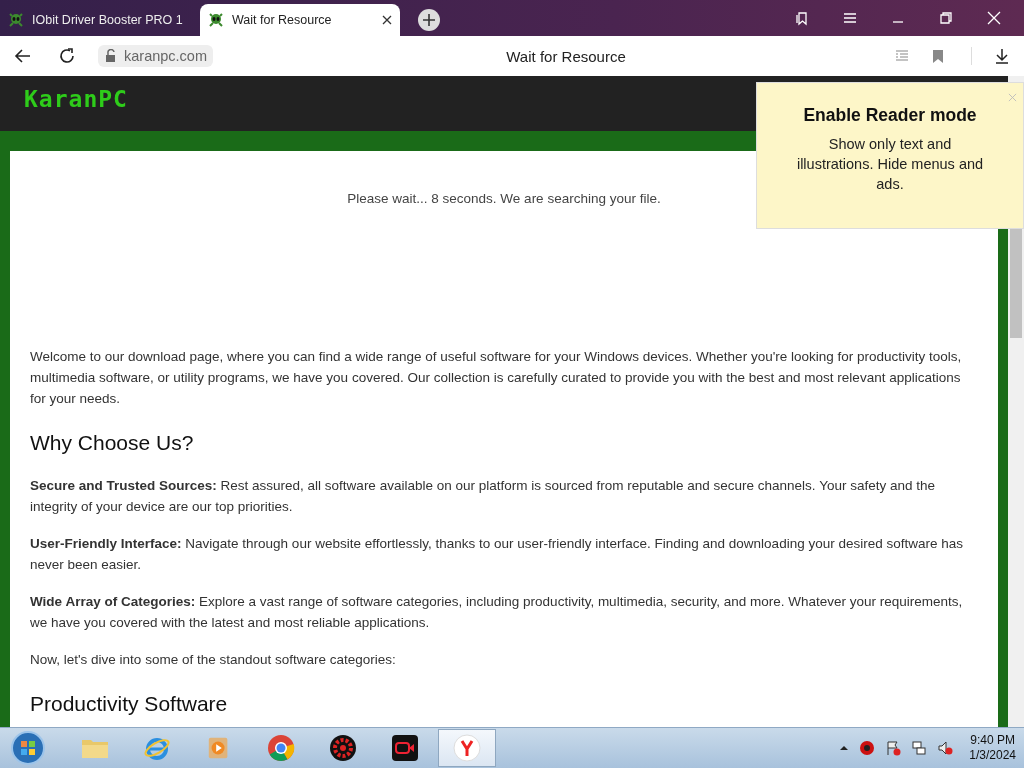  What do you see at coordinates (992, 755) in the screenshot?
I see `clock-date: 1/3/2024` at bounding box center [992, 755].